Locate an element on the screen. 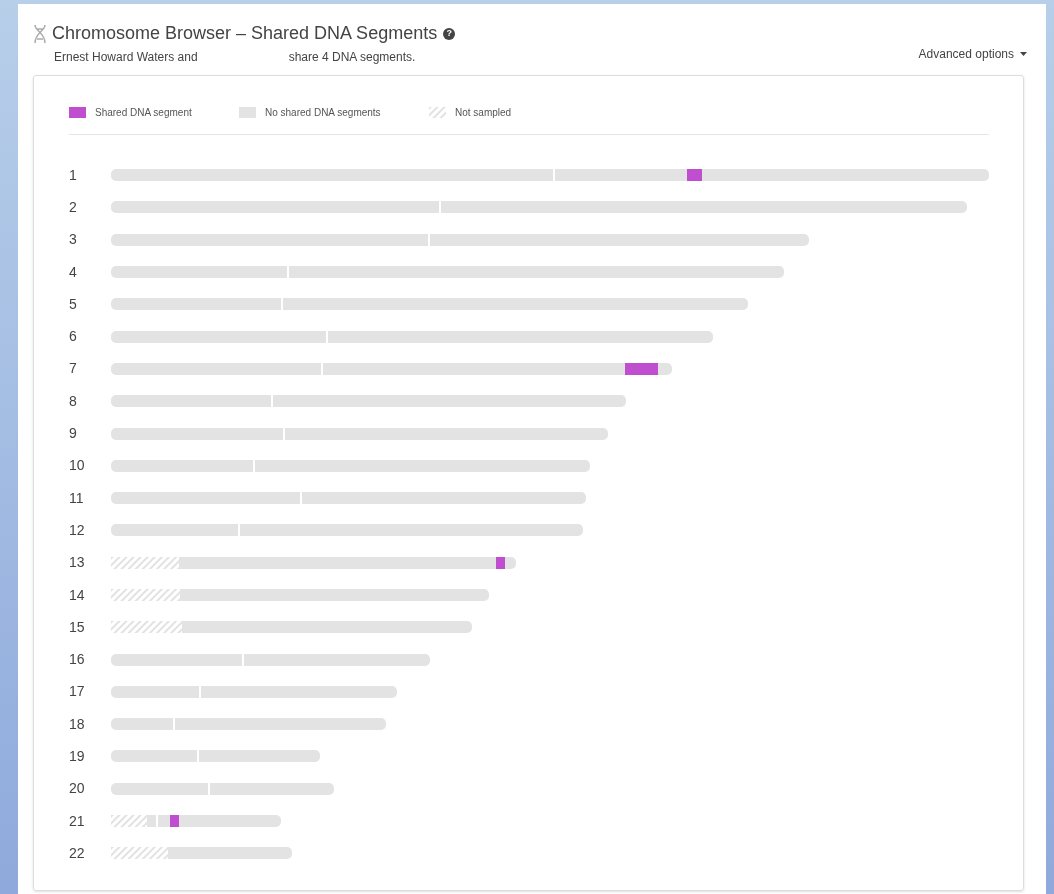 The width and height of the screenshot is (1054, 894). shared-swatch is located at coordinates (77, 112).